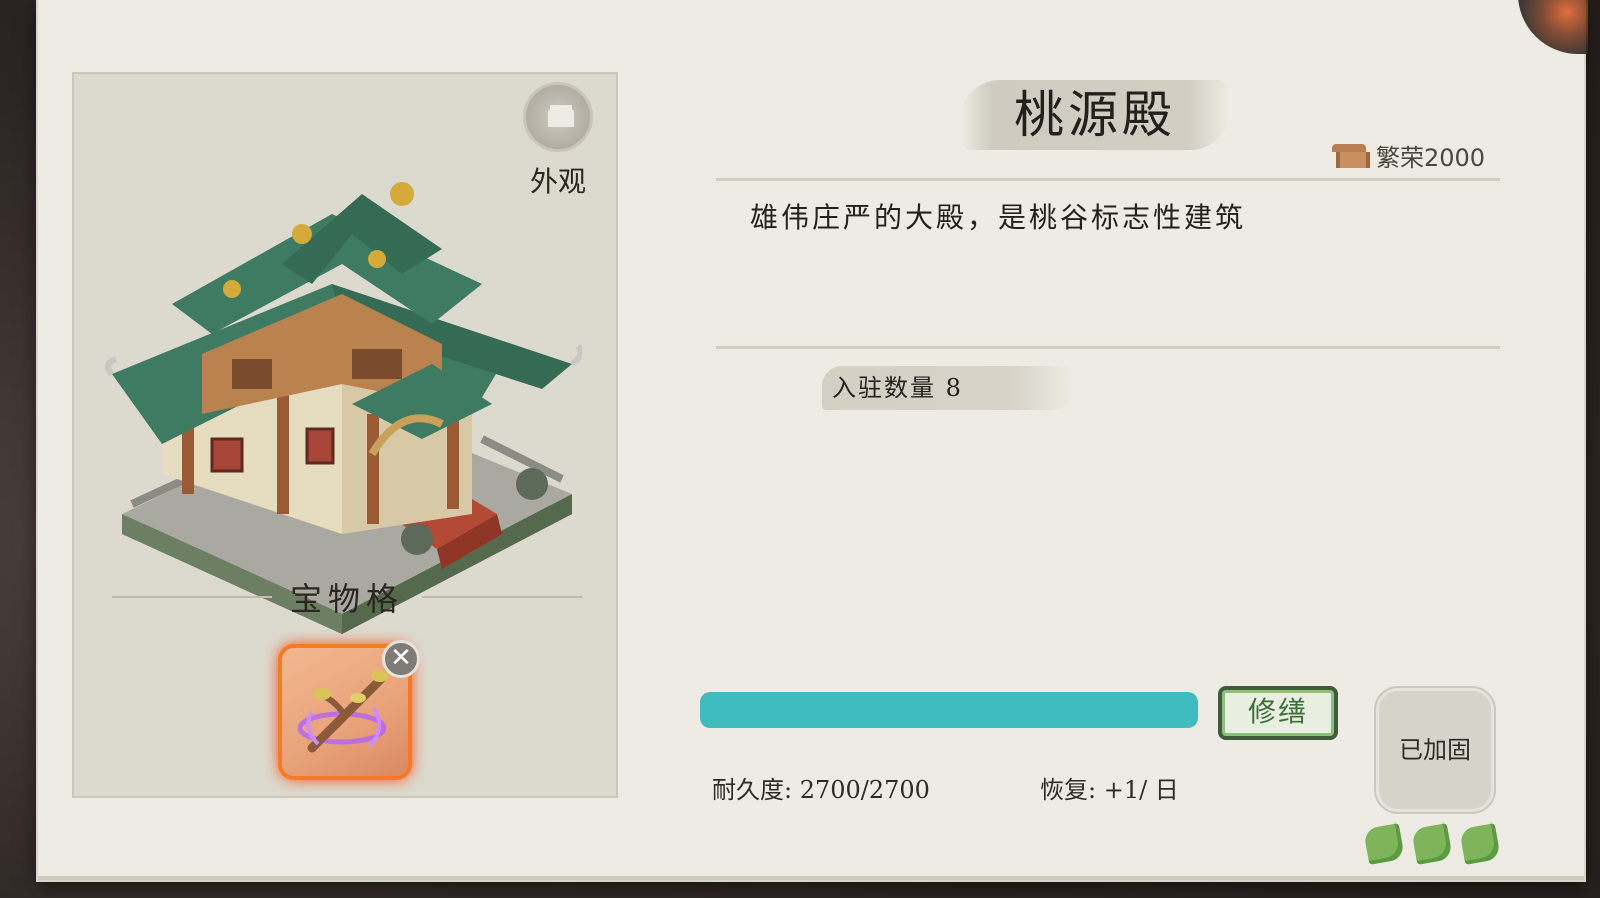  What do you see at coordinates (897, 388) in the screenshot?
I see `residents-count: 入驻数量 8` at bounding box center [897, 388].